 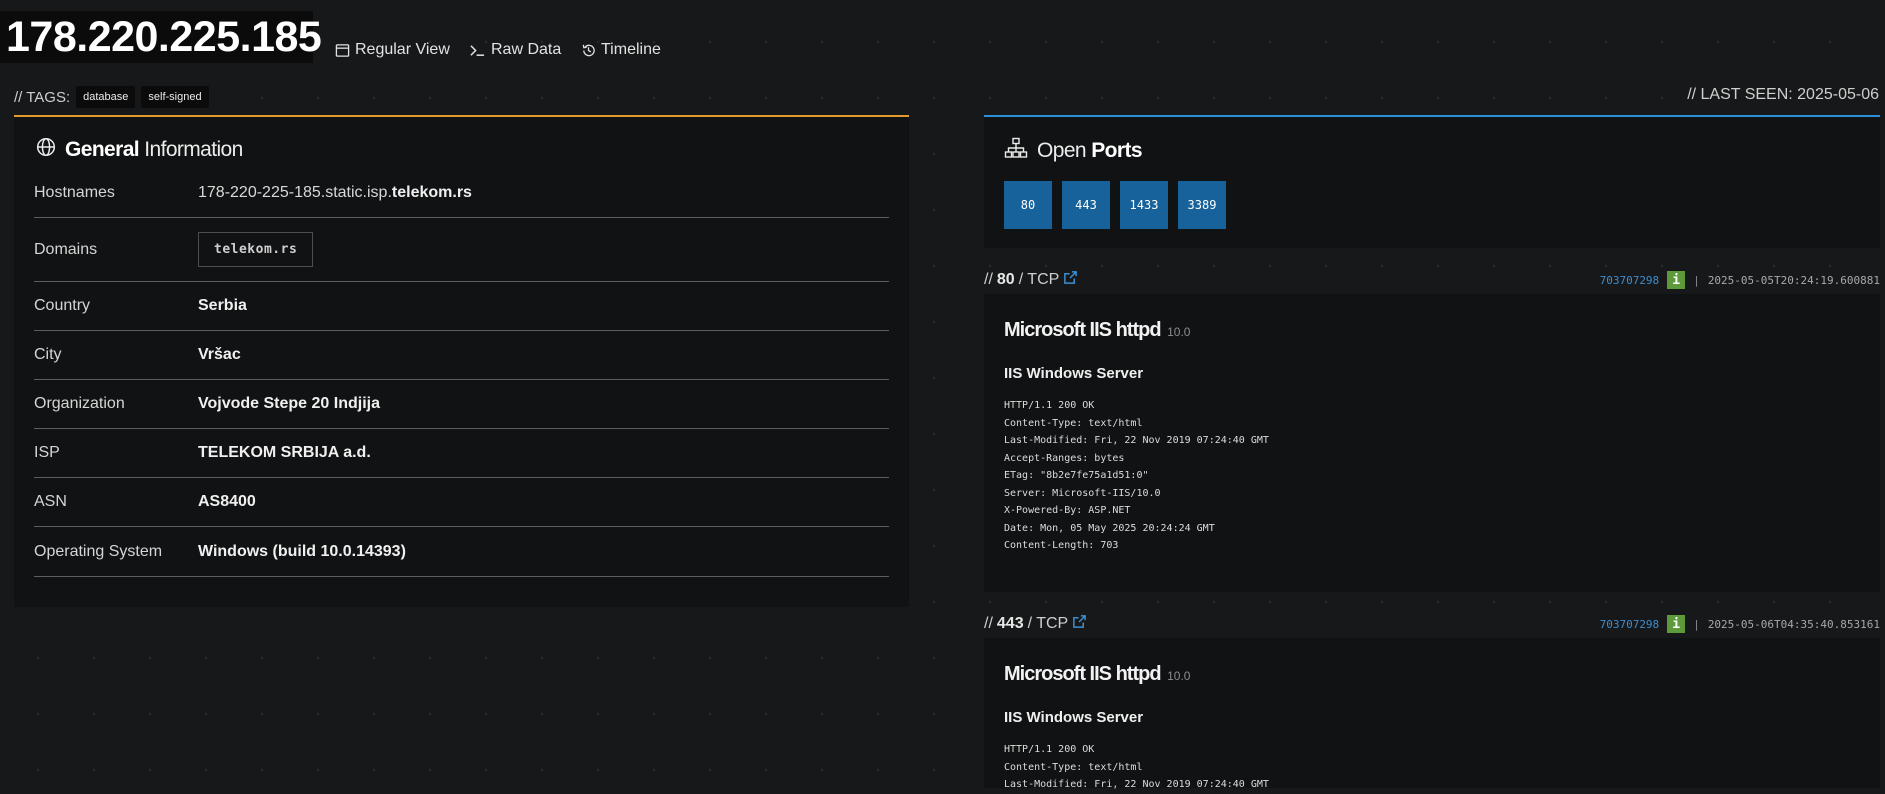 I want to click on info-row-city: City Vršac, so click(x=461, y=355).